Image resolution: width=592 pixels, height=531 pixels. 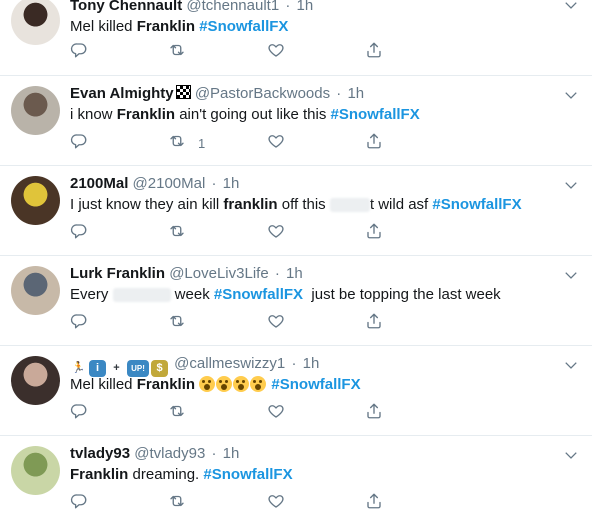 What do you see at coordinates (122, 93) in the screenshot?
I see `display-name: Evan Almighty` at bounding box center [122, 93].